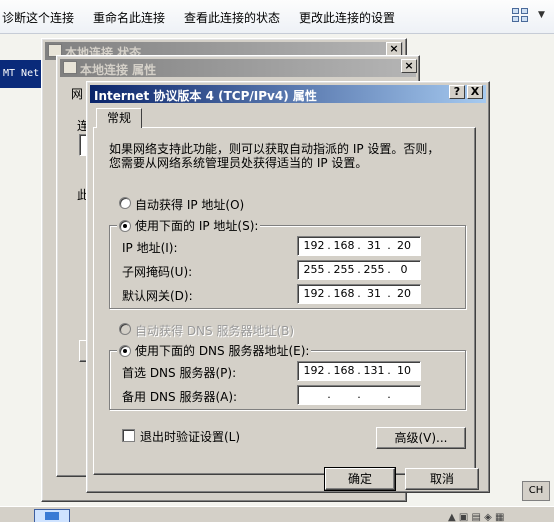 This screenshot has height=522, width=554. I want to click on manual-dns-group-title: 使用下面的 DNS 服务器地址(E):, so click(214, 350).